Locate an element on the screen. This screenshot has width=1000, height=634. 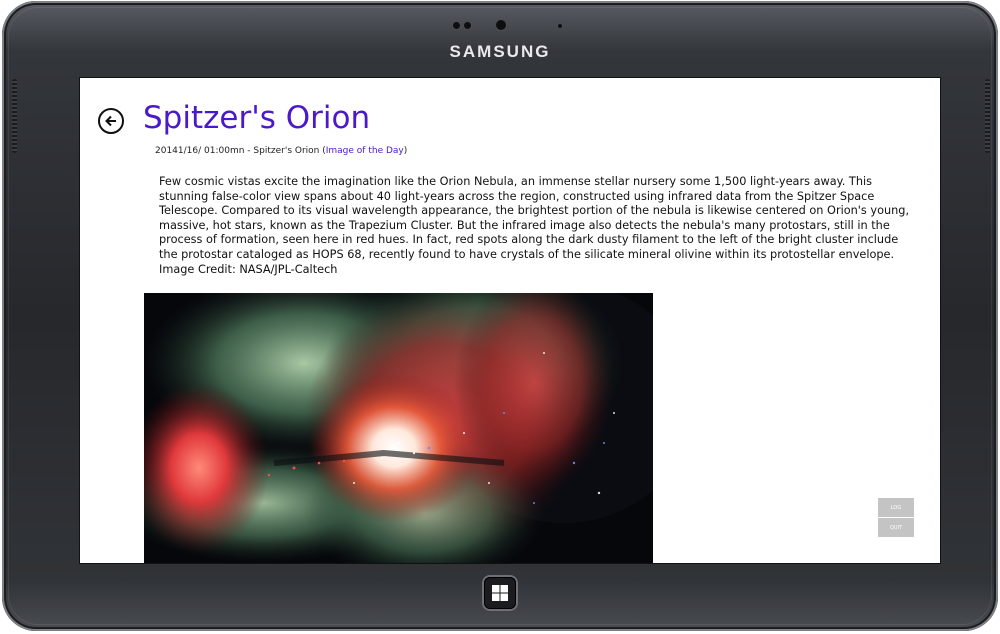
speaker-grill-left is located at coordinates (14, 116).